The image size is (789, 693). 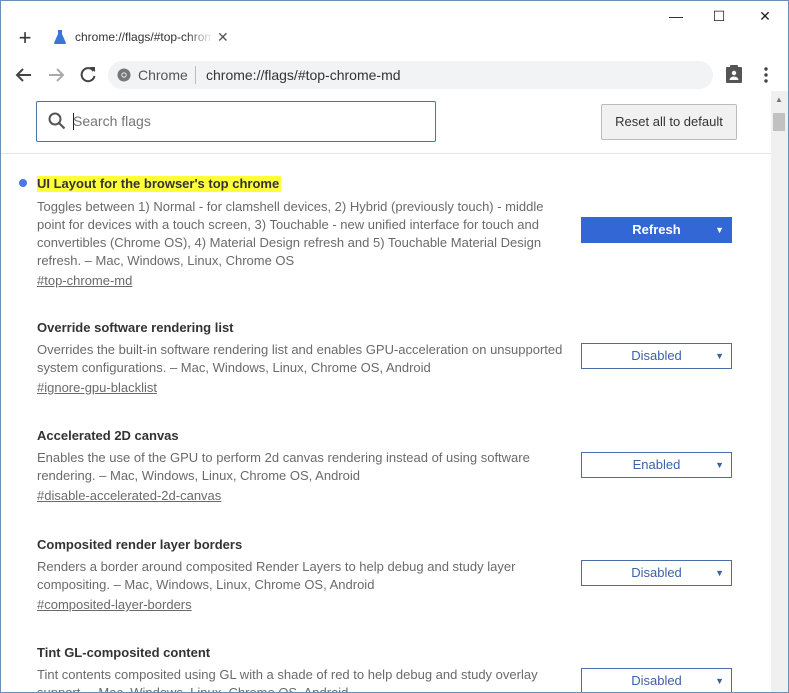 I want to click on site-chip: Chrome, so click(x=163, y=75).